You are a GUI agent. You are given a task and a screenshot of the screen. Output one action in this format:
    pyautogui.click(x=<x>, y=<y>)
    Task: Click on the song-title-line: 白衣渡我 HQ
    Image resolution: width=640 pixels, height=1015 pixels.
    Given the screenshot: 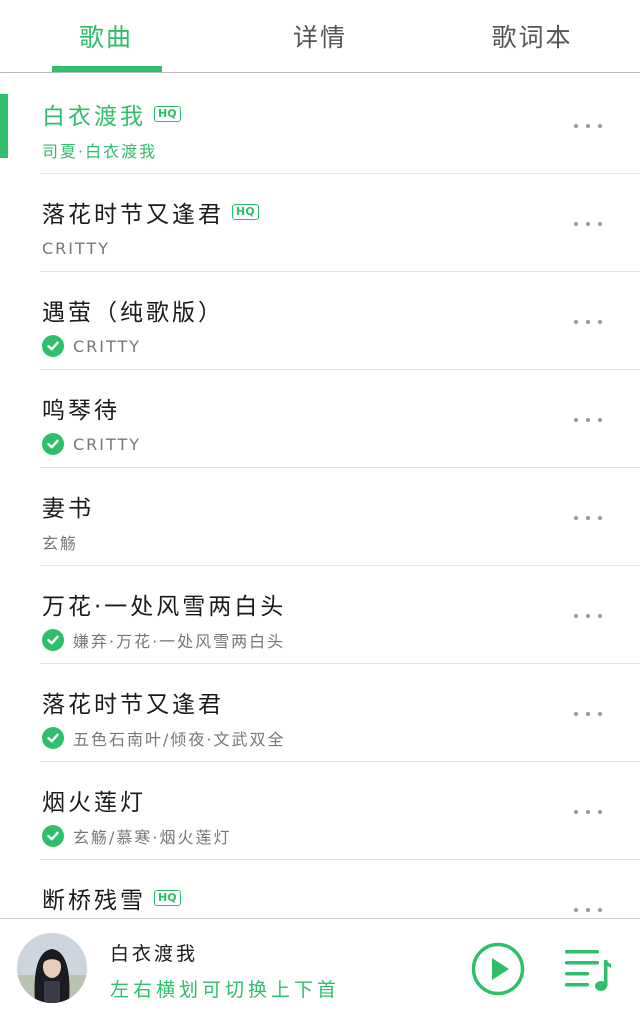 What is the action you would take?
    pyautogui.click(x=111, y=114)
    